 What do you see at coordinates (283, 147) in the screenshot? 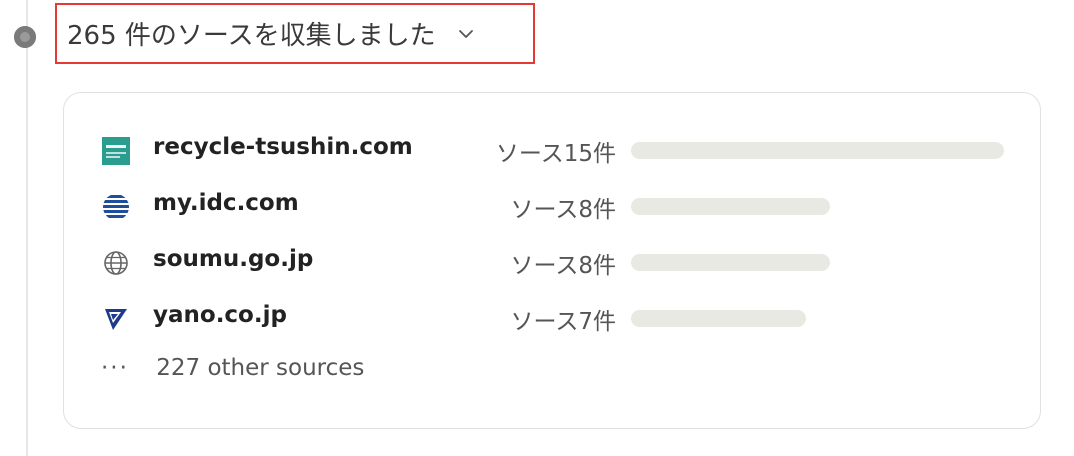
I see `source-domain: recycle-tsushin.com` at bounding box center [283, 147].